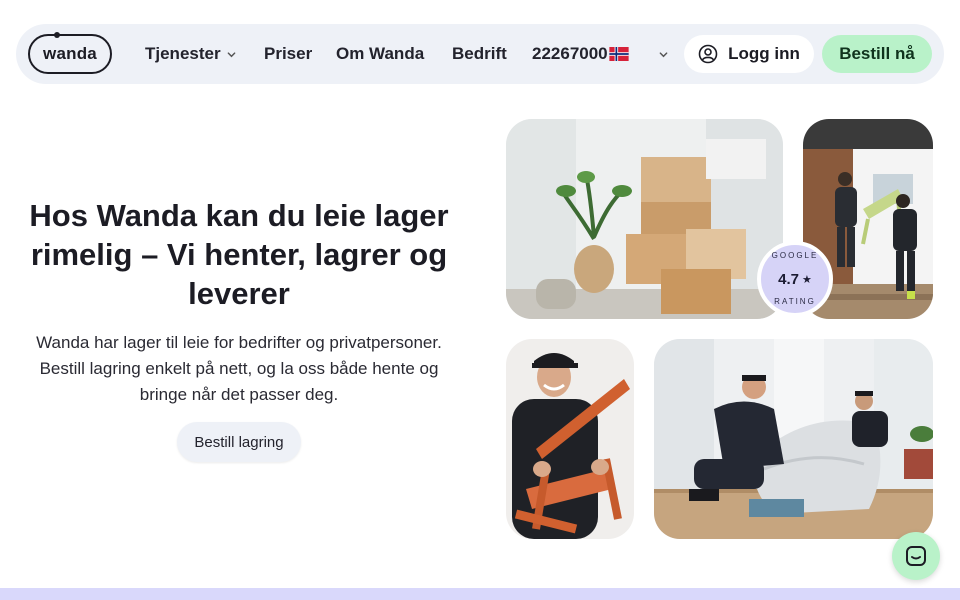 The width and height of the screenshot is (960, 600). I want to click on rating-bottom-text: RATING, so click(795, 301).